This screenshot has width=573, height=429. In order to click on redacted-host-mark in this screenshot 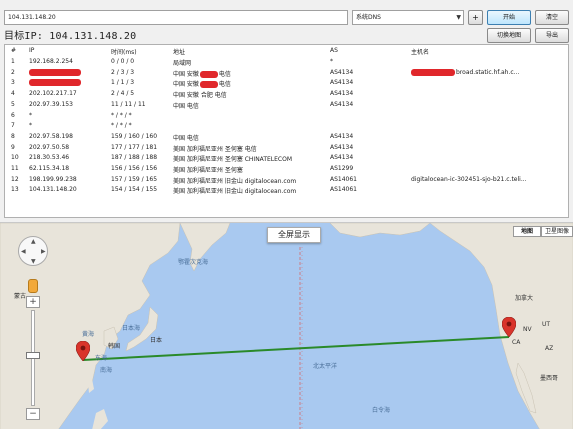, I will do `click(433, 72)`.